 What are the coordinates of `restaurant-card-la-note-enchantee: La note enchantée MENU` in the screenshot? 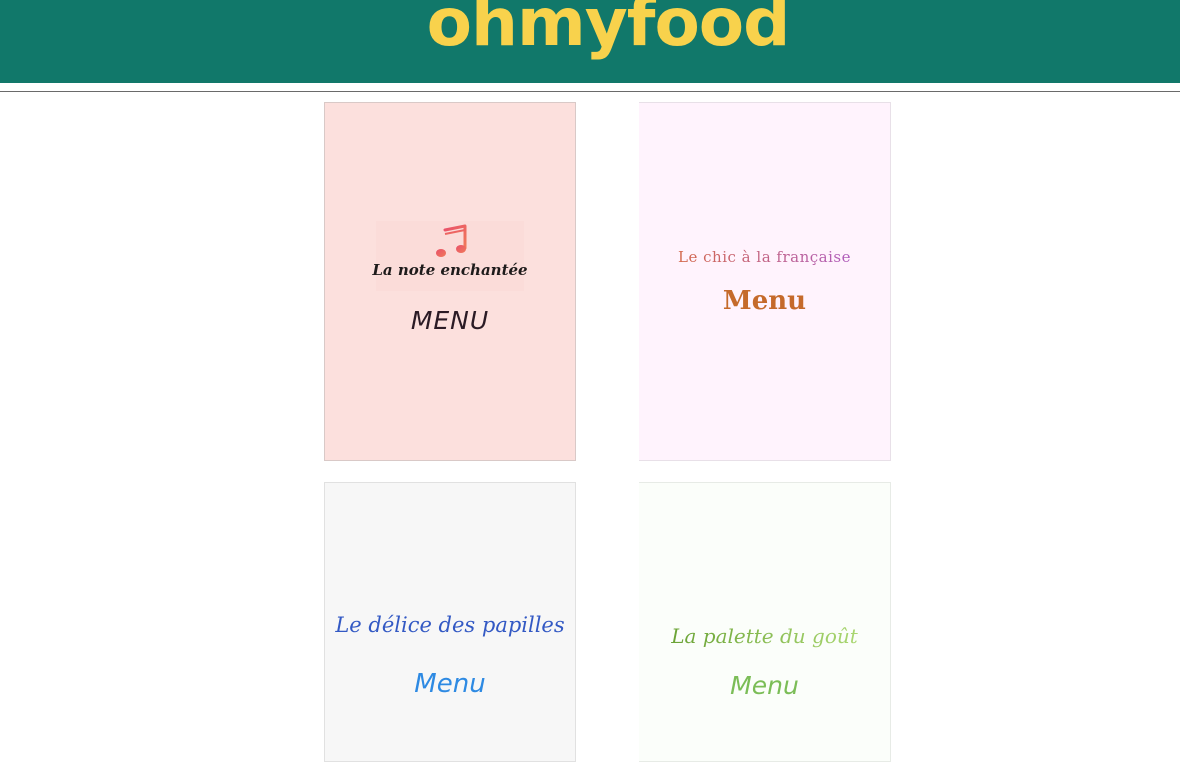 It's located at (450, 281).